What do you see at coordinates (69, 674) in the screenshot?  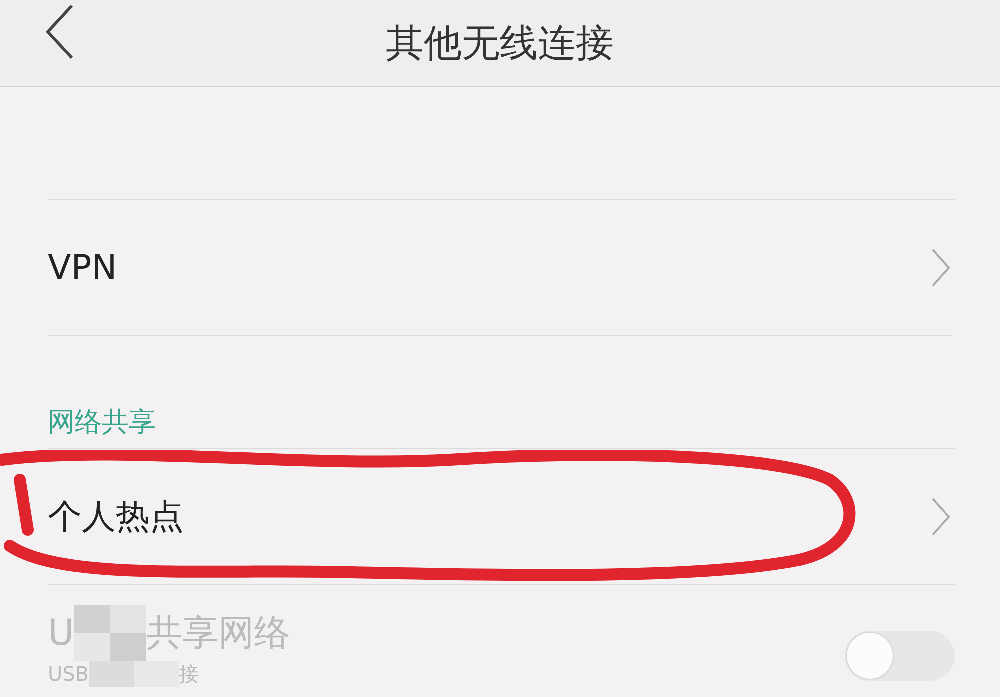 I see `row-subtitle: USB` at bounding box center [69, 674].